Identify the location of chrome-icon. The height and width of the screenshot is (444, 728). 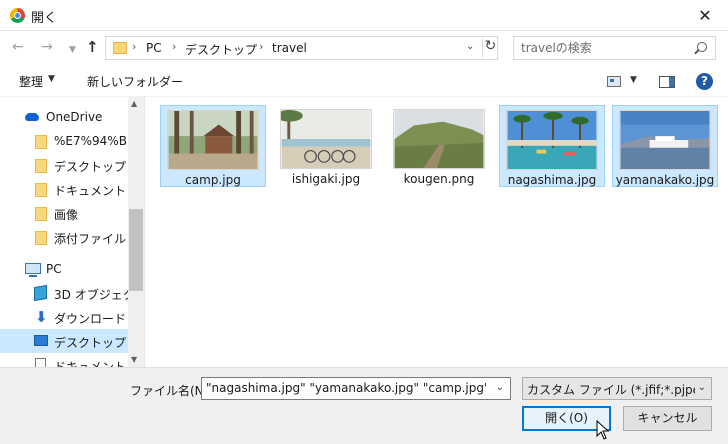
(17, 15).